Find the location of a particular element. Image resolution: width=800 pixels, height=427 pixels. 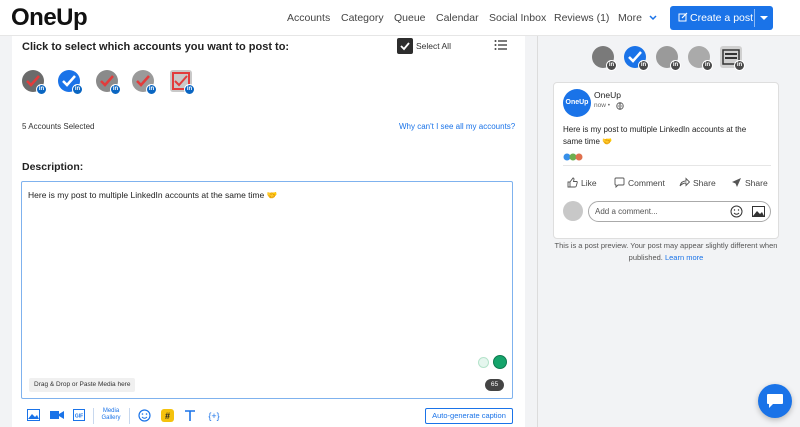

chat-support-button is located at coordinates (775, 401).